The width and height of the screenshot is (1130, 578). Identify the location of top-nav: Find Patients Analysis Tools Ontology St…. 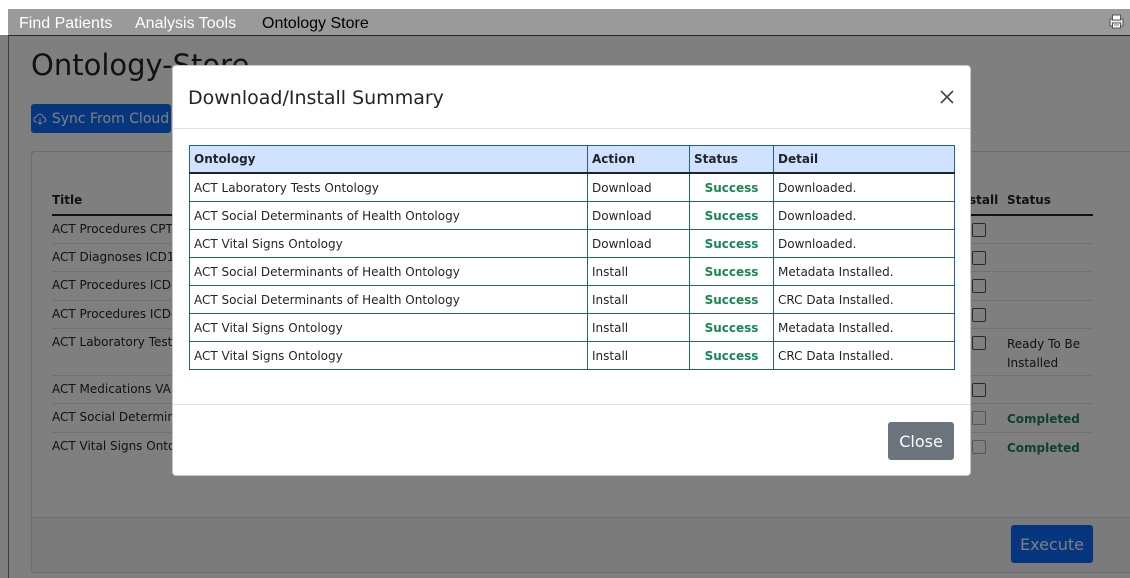
(569, 22).